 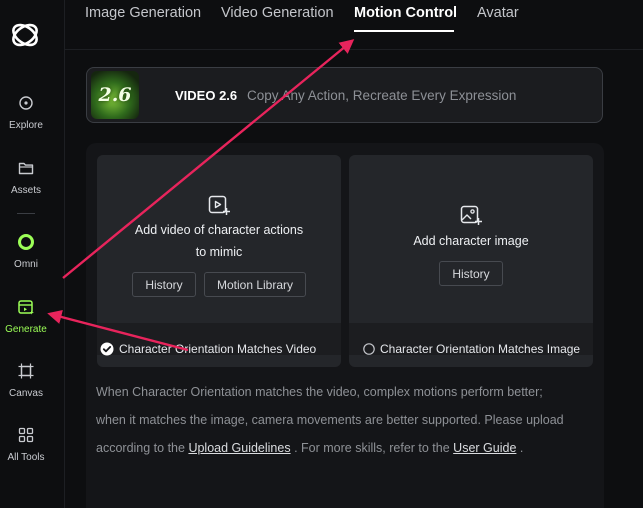 I want to click on omni-icon, so click(x=26, y=242).